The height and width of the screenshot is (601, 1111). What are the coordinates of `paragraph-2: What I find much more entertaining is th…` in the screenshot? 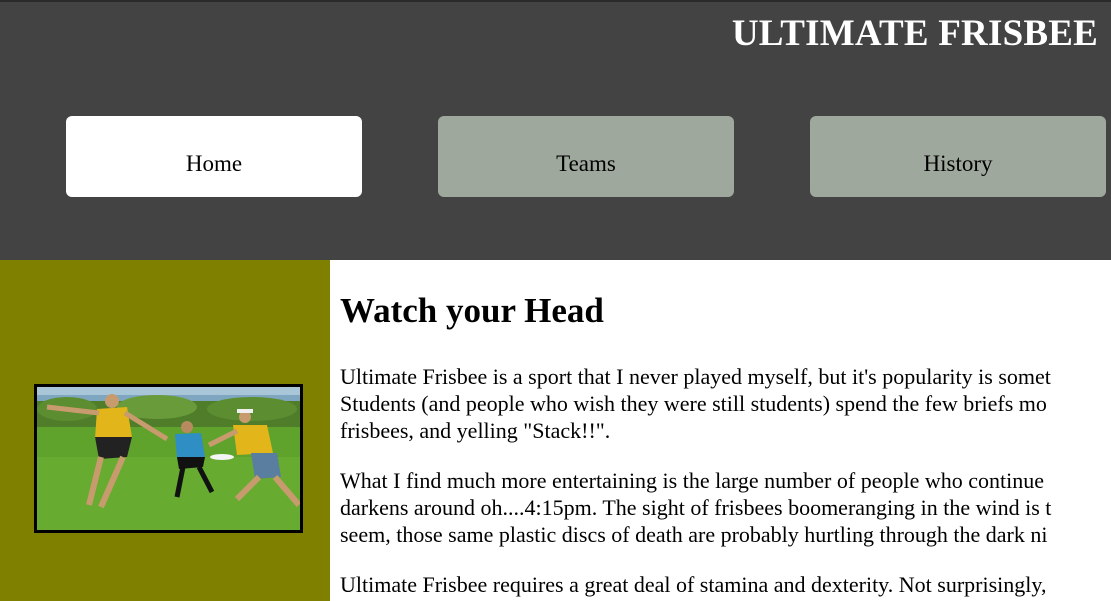 It's located at (695, 507).